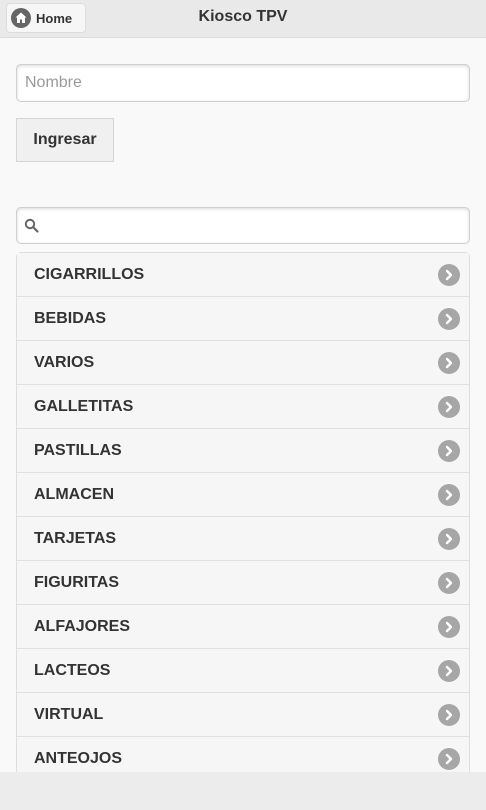 This screenshot has width=486, height=810. I want to click on category-item-label: GALLETITAS, so click(84, 406).